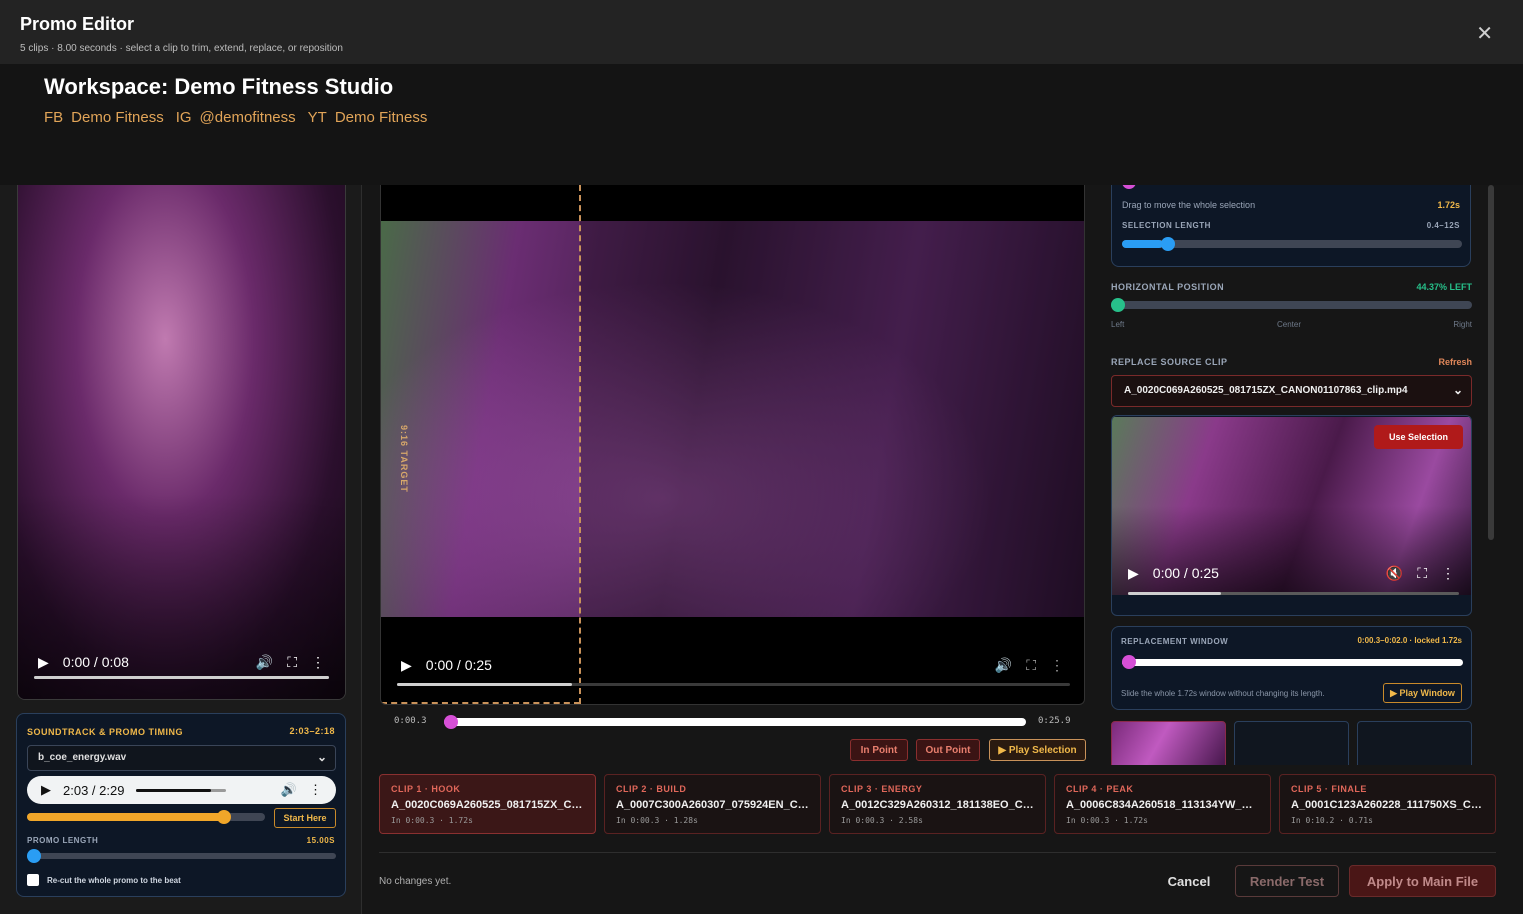 The height and width of the screenshot is (914, 1523). What do you see at coordinates (33, 880) in the screenshot?
I see `recut-checkbox` at bounding box center [33, 880].